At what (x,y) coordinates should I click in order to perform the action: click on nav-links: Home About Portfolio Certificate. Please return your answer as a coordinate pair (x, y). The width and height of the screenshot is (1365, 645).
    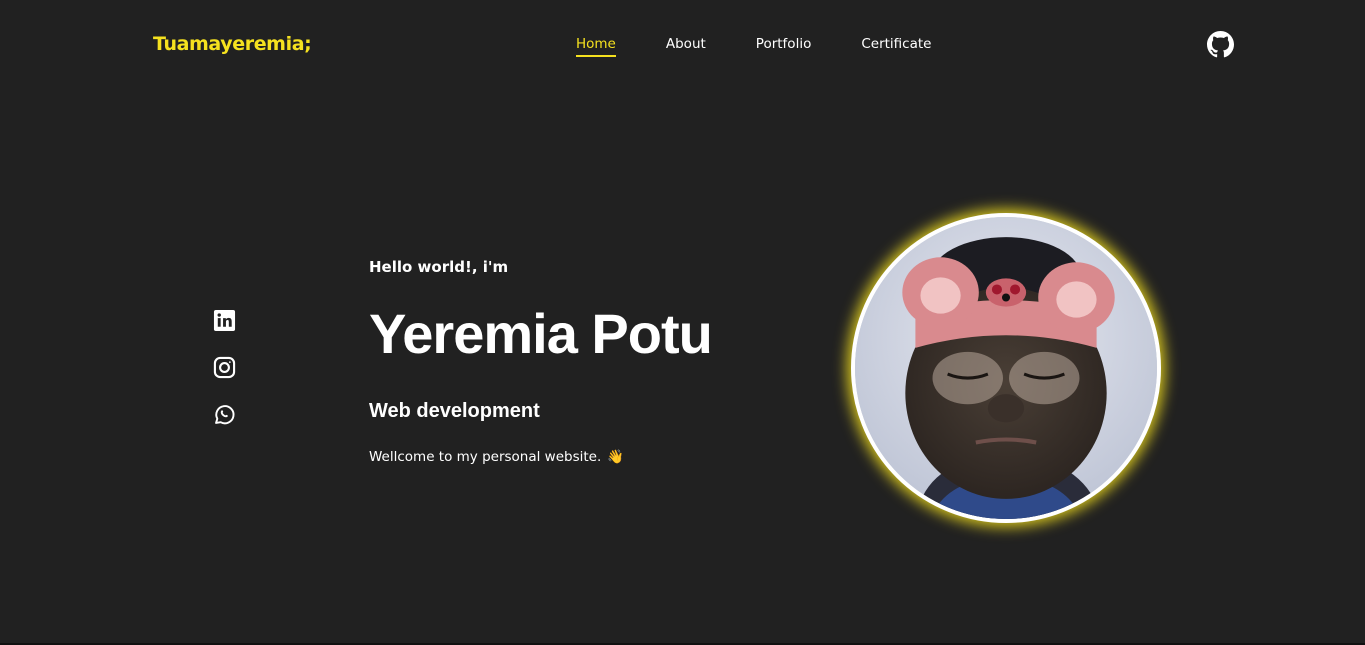
    Looking at the image, I should click on (753, 46).